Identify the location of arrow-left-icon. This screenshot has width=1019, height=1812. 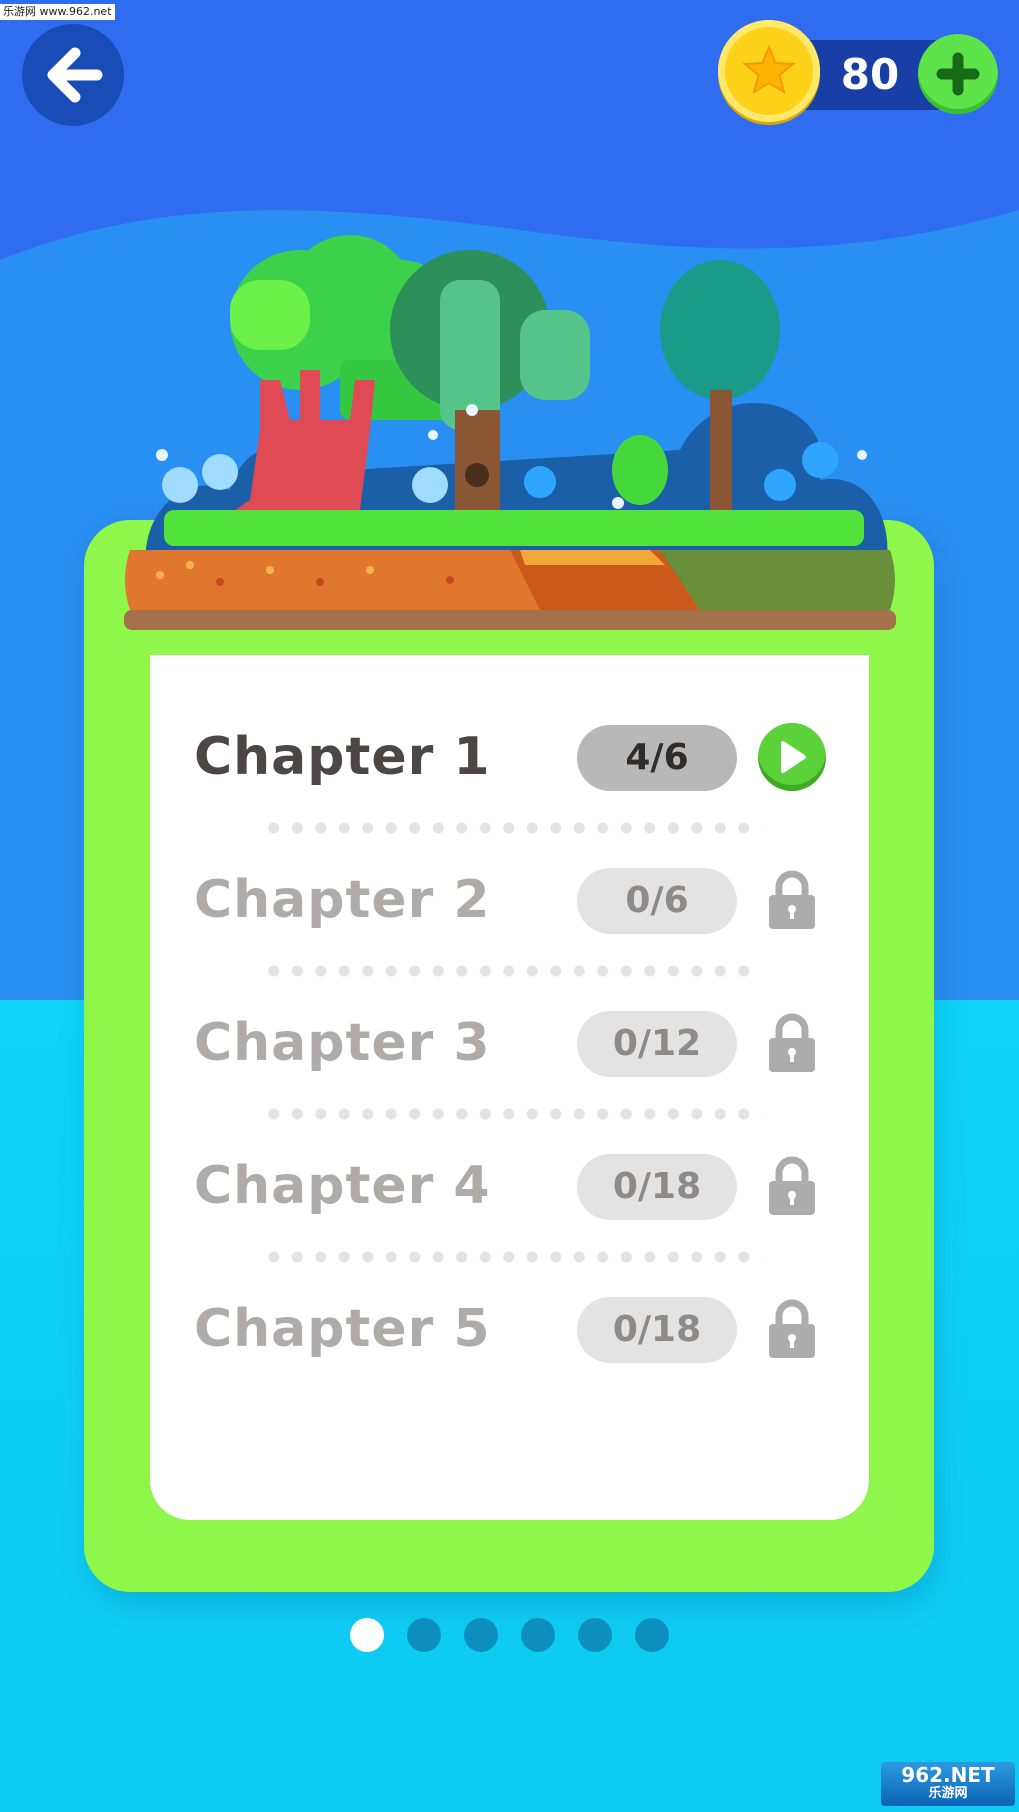
(75, 75).